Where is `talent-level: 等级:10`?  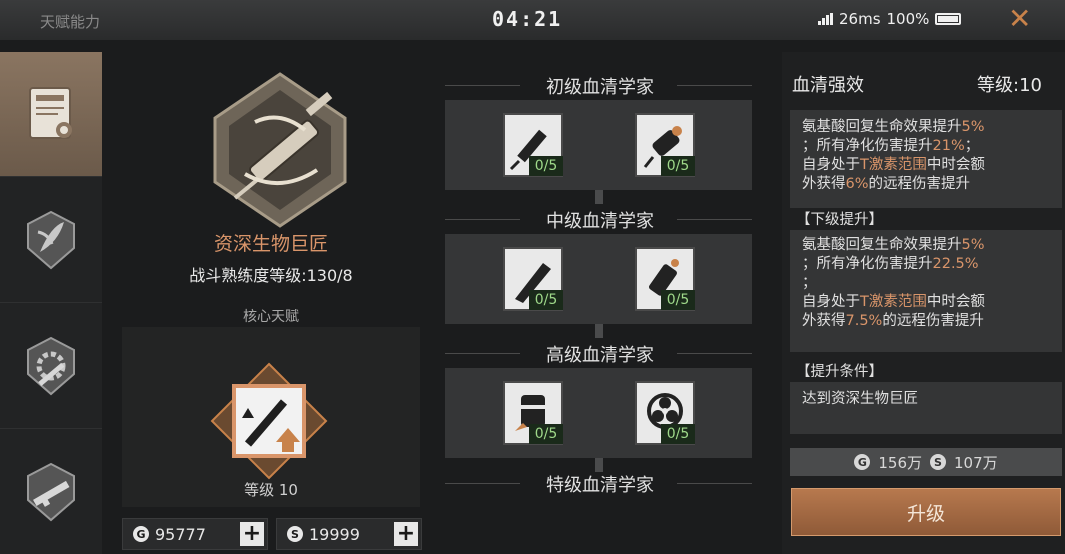
talent-level: 等级:10 is located at coordinates (1009, 85).